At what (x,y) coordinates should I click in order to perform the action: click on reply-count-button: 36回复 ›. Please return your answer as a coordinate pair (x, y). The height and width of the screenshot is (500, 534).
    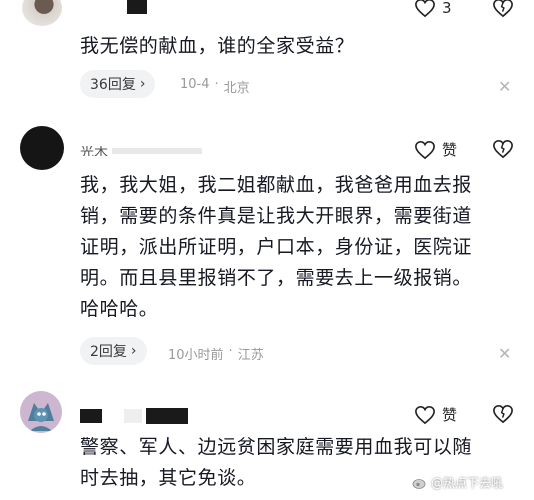
    Looking at the image, I should click on (118, 84).